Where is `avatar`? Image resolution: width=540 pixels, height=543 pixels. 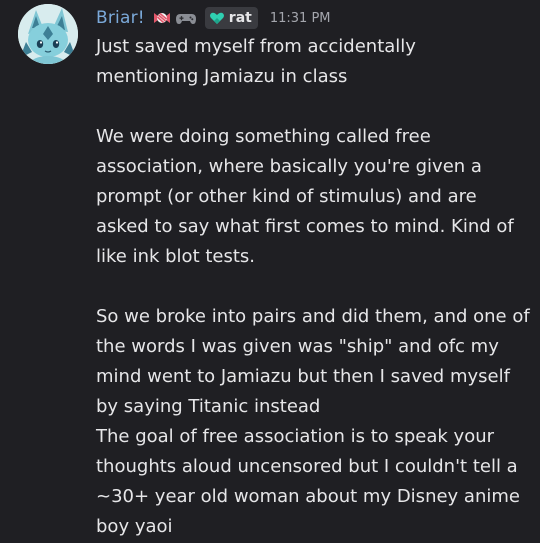
avatar is located at coordinates (48, 34).